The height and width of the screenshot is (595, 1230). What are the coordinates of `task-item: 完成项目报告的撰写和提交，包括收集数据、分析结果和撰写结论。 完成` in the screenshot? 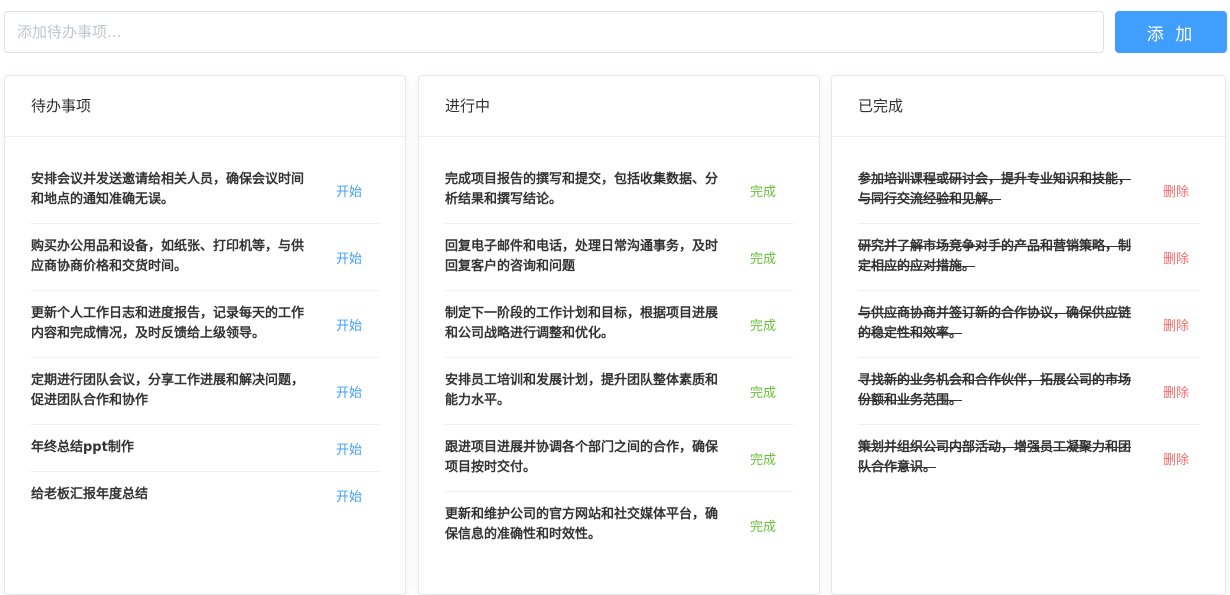 It's located at (619, 190).